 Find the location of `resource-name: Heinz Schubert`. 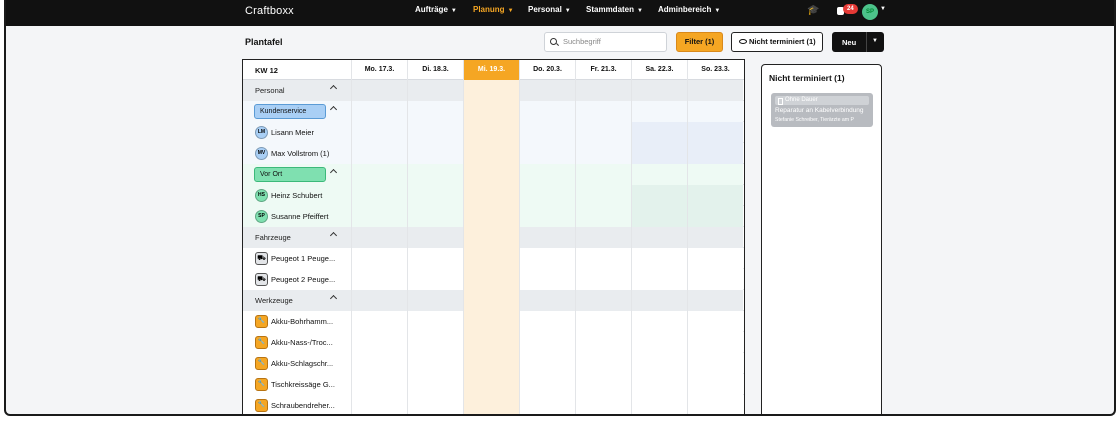

resource-name: Heinz Schubert is located at coordinates (296, 195).